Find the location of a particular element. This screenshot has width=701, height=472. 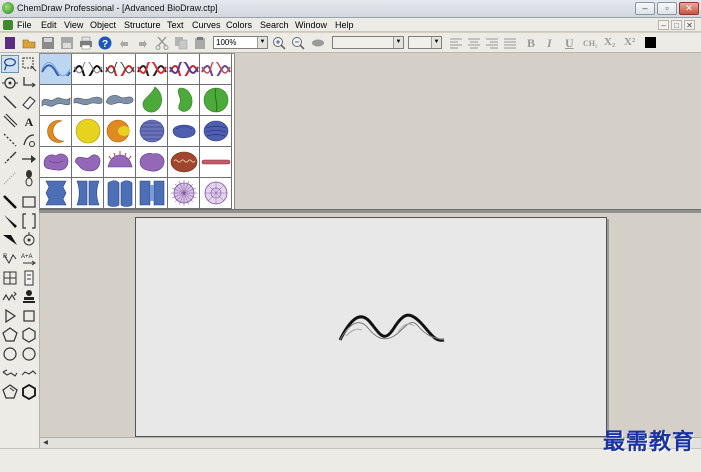

channel-blue-wide-template is located at coordinates (152, 193).